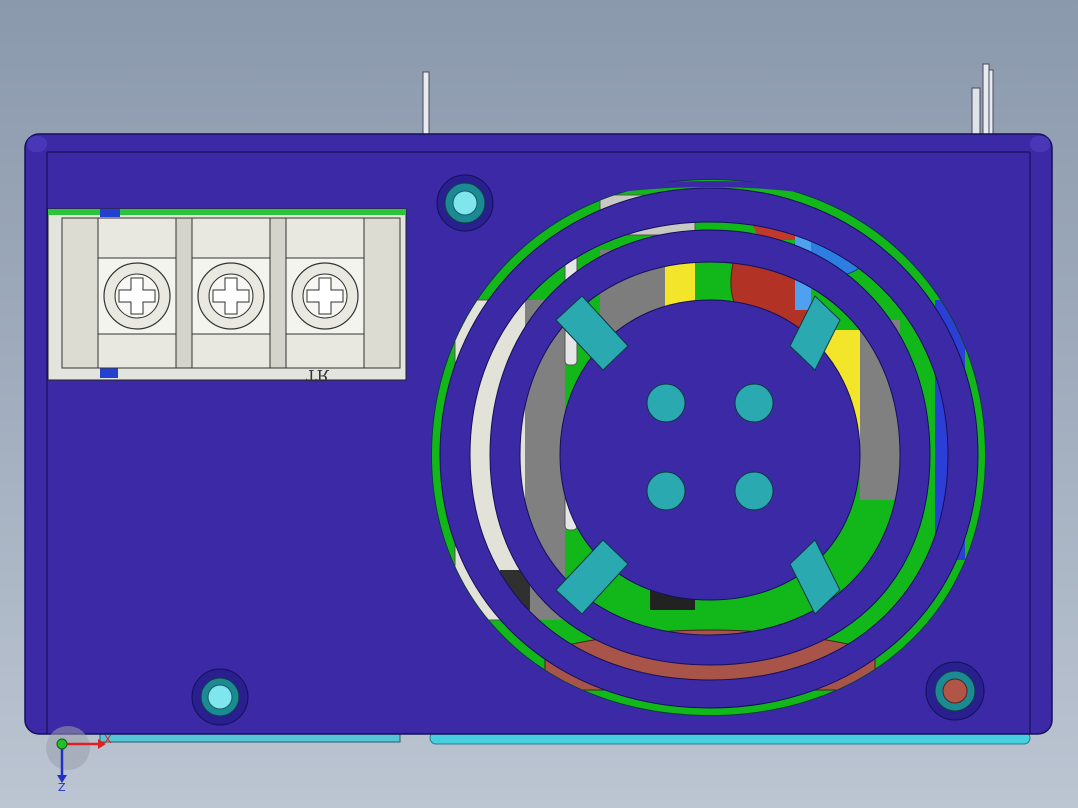  I want to click on mounting-hole-bottom-left, so click(220, 697).